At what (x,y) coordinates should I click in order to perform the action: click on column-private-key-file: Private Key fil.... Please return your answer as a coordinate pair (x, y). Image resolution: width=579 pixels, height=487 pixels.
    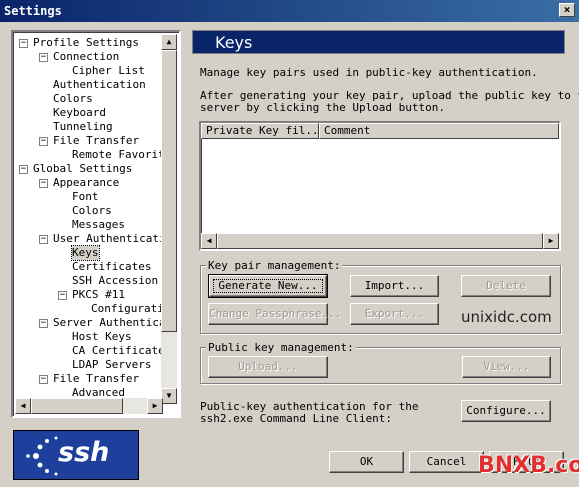
    Looking at the image, I should click on (260, 131).